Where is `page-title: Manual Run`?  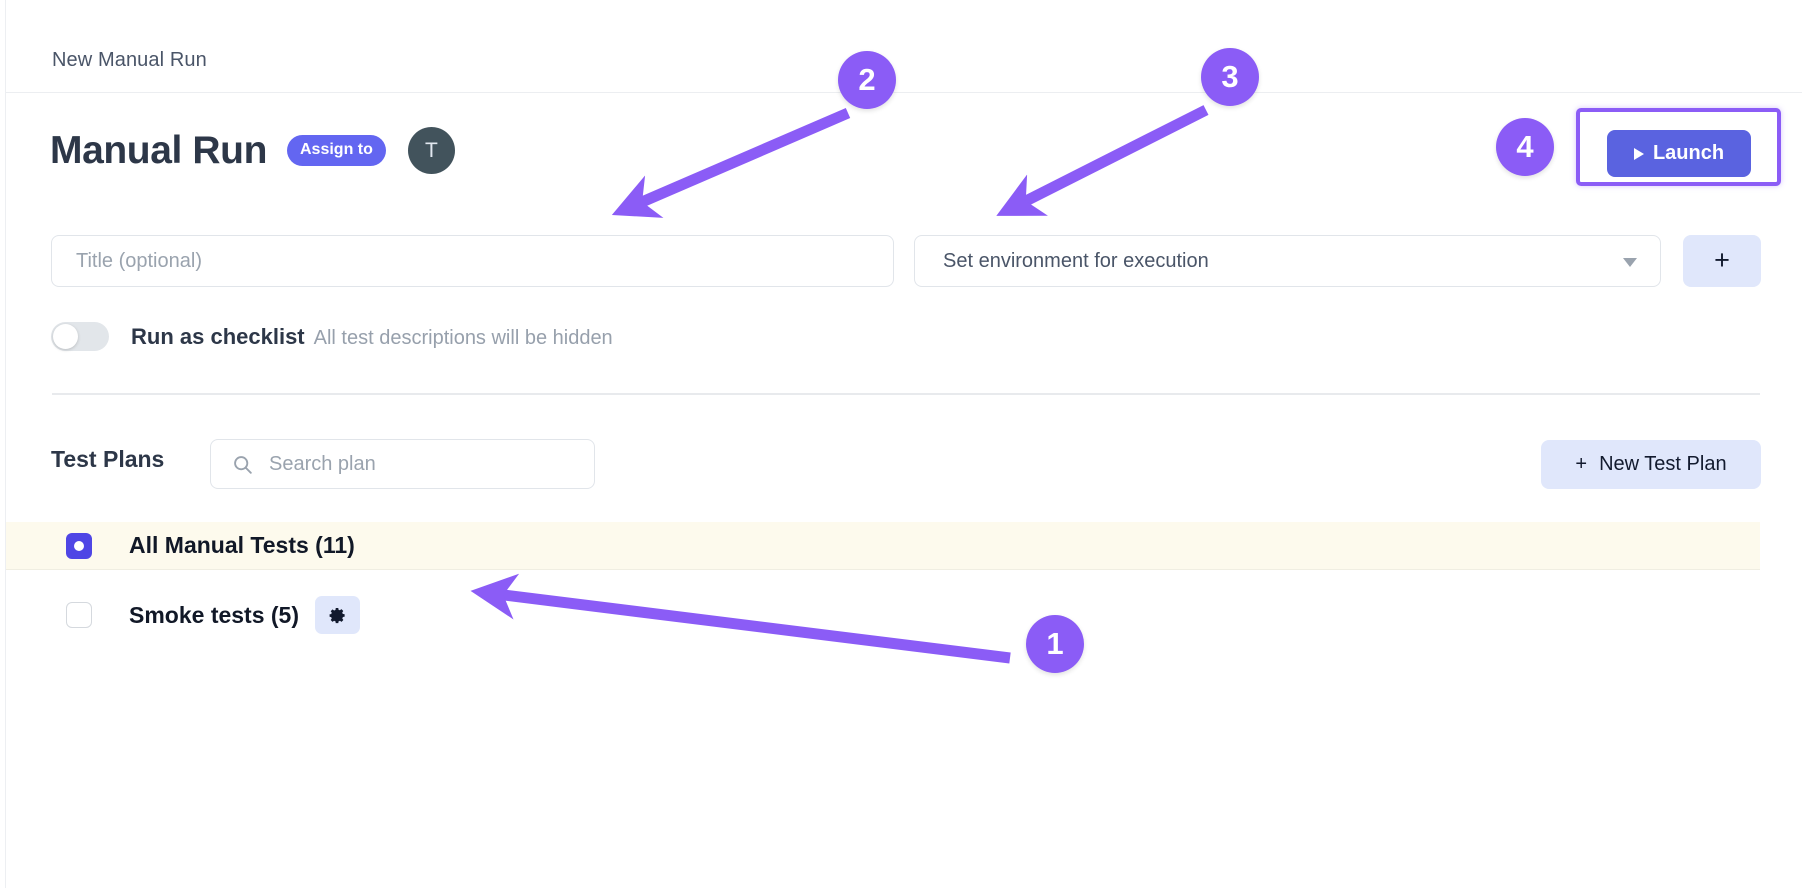 page-title: Manual Run is located at coordinates (158, 150).